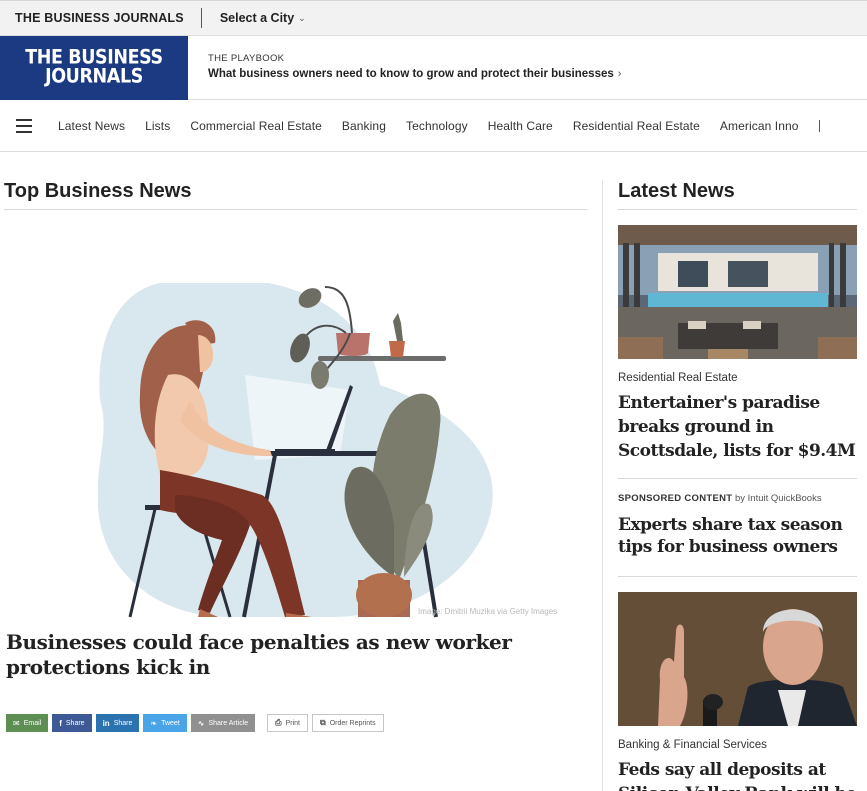 The width and height of the screenshot is (867, 791). I want to click on city-select: Select a City ⌄, so click(263, 18).